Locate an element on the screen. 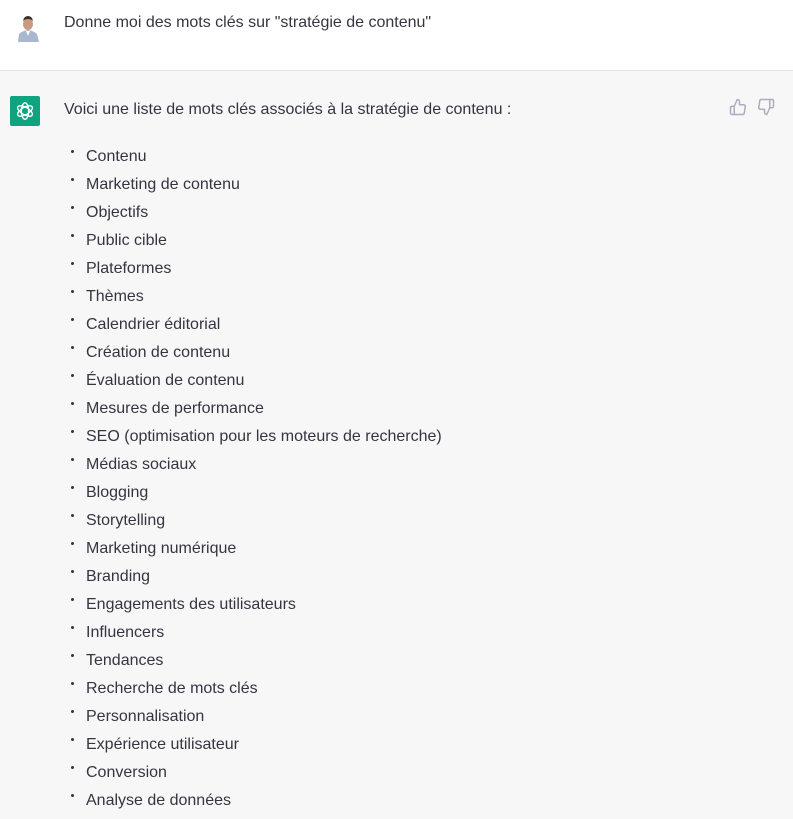 The image size is (793, 819). keyword-list-item: Médias sociaux is located at coordinates (253, 469).